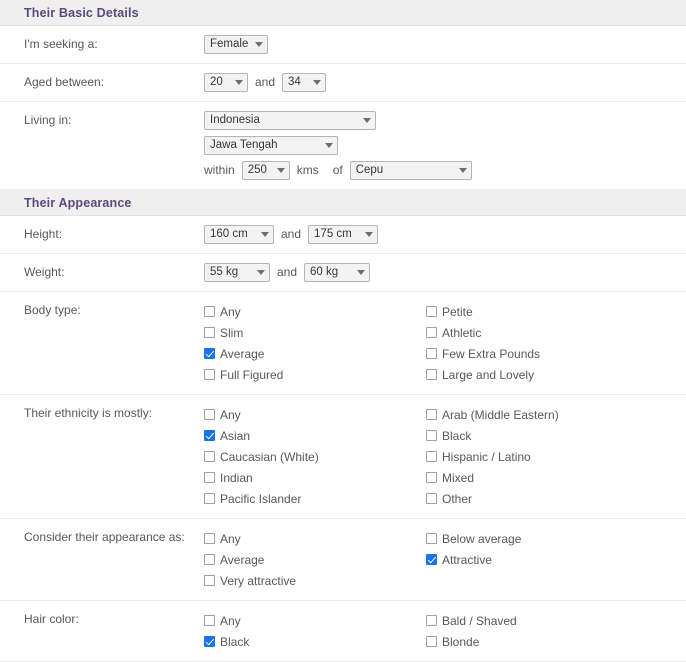  I want to click on checkbox-item-body-type: Few Extra Pounds, so click(483, 353).